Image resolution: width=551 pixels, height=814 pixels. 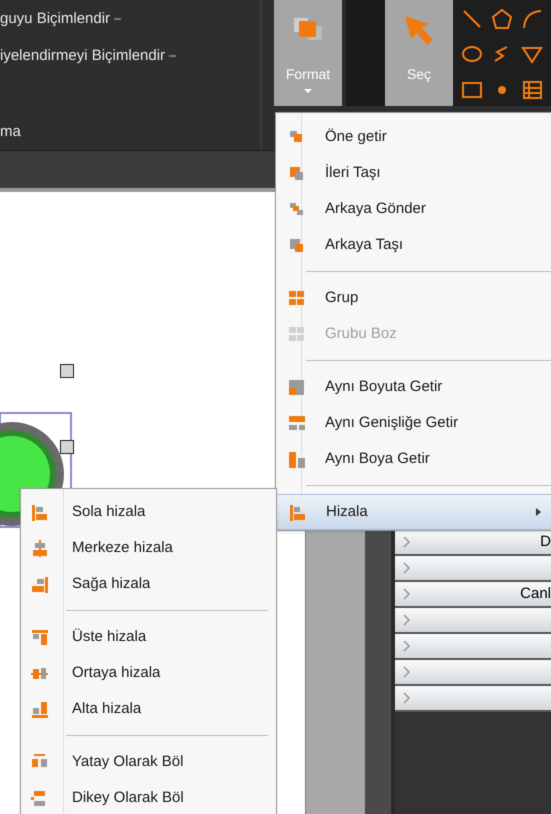 What do you see at coordinates (545, 542) in the screenshot?
I see `property-label: D` at bounding box center [545, 542].